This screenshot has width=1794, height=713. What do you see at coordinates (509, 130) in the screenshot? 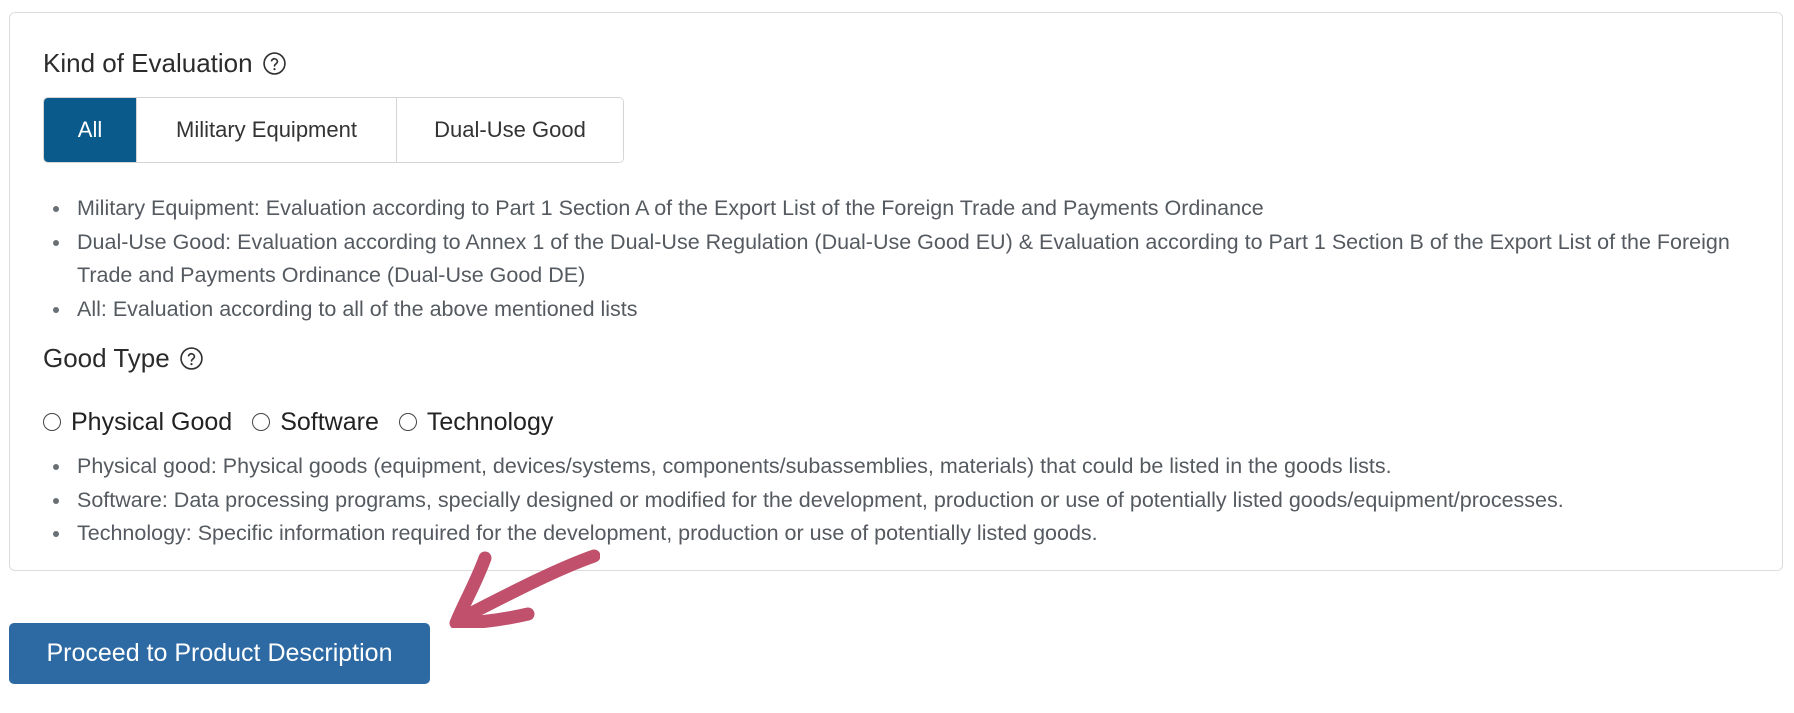
I see `evaluation-option-dual-use-good: Dual-Use Good` at bounding box center [509, 130].